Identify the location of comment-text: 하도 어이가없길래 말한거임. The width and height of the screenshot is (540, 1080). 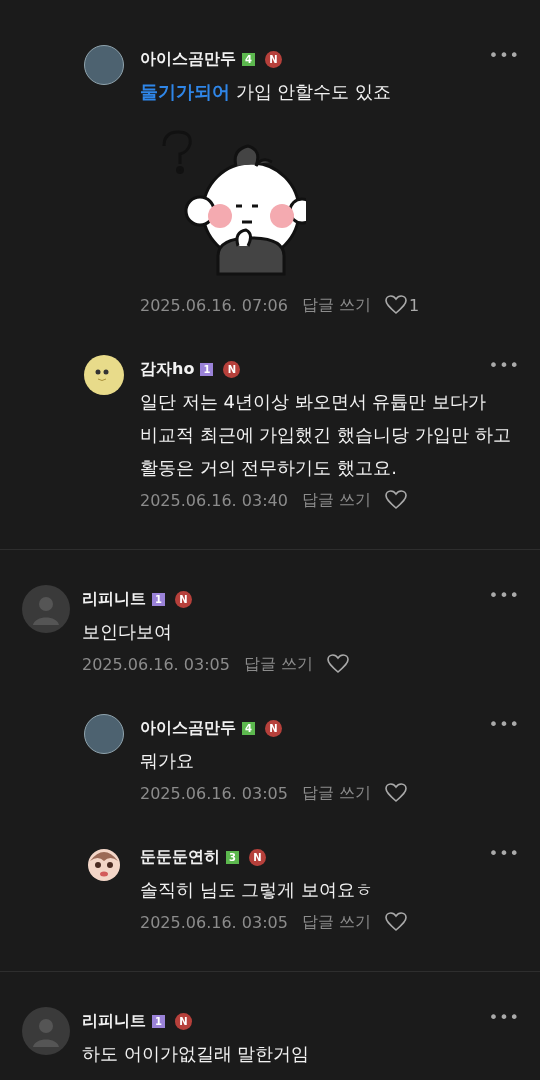
(196, 1054).